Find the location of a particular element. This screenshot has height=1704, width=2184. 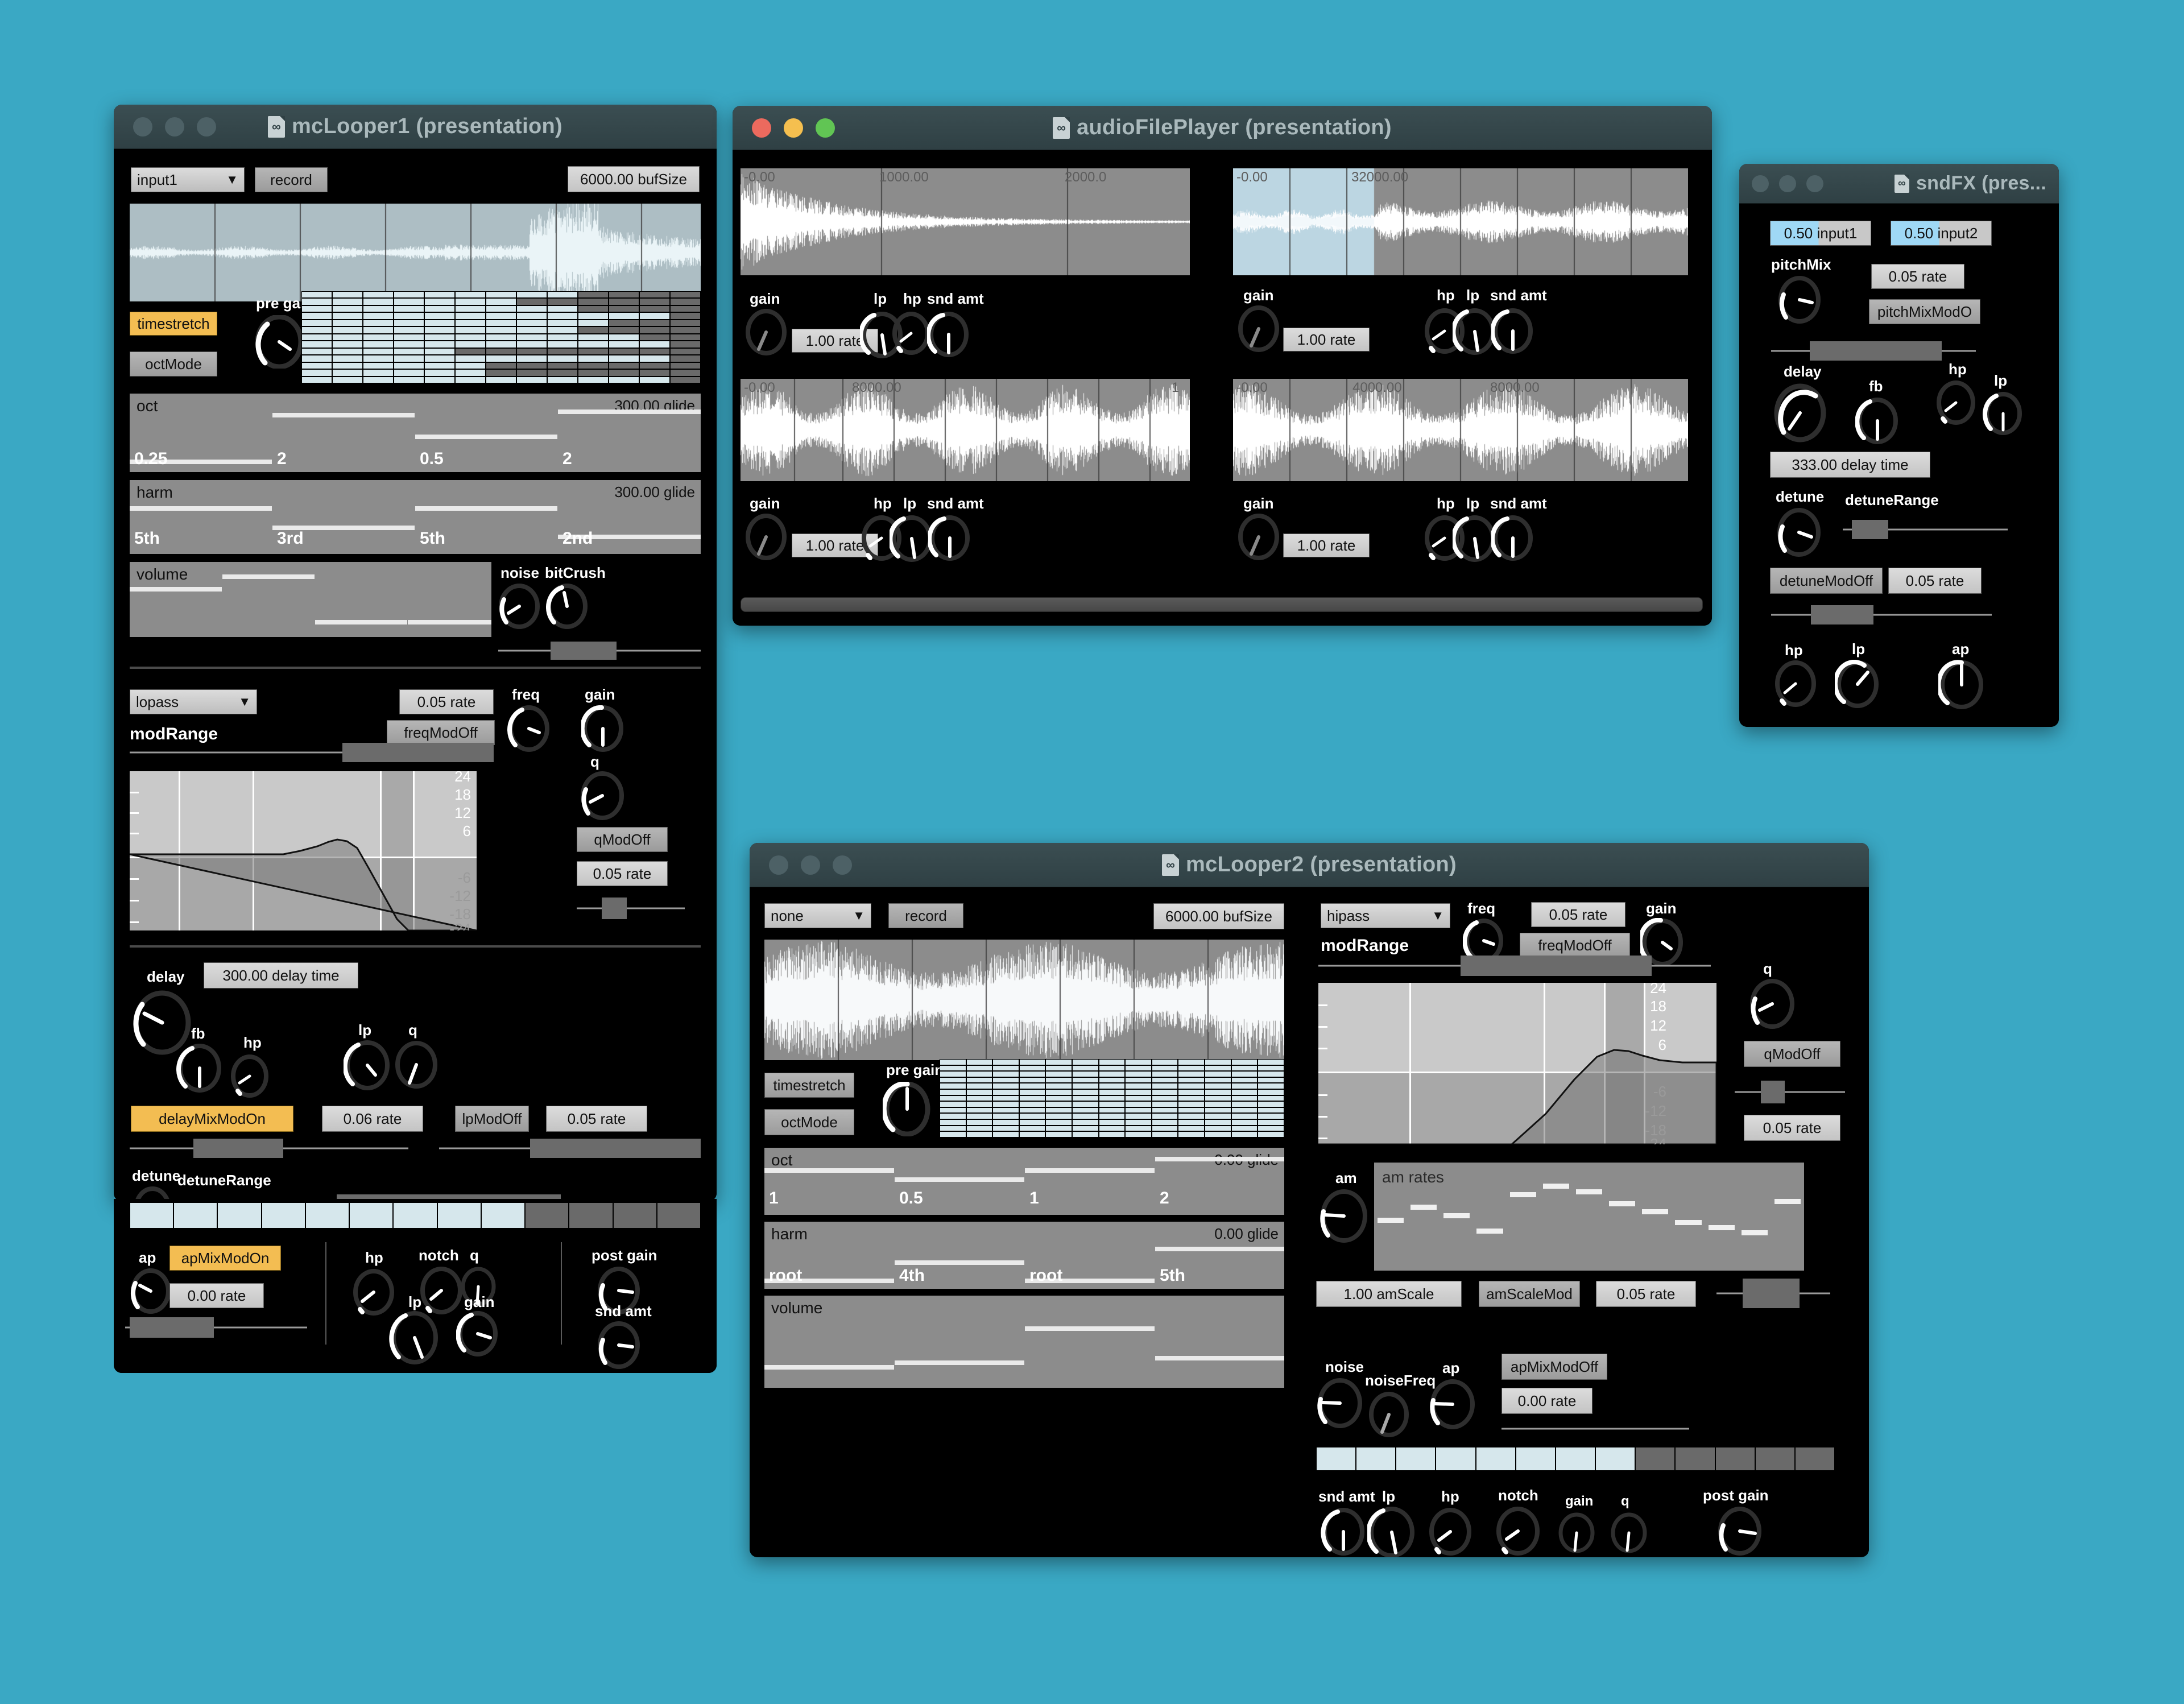

input1-numbox-sndfx: 0.50 input1 is located at coordinates (1820, 233).